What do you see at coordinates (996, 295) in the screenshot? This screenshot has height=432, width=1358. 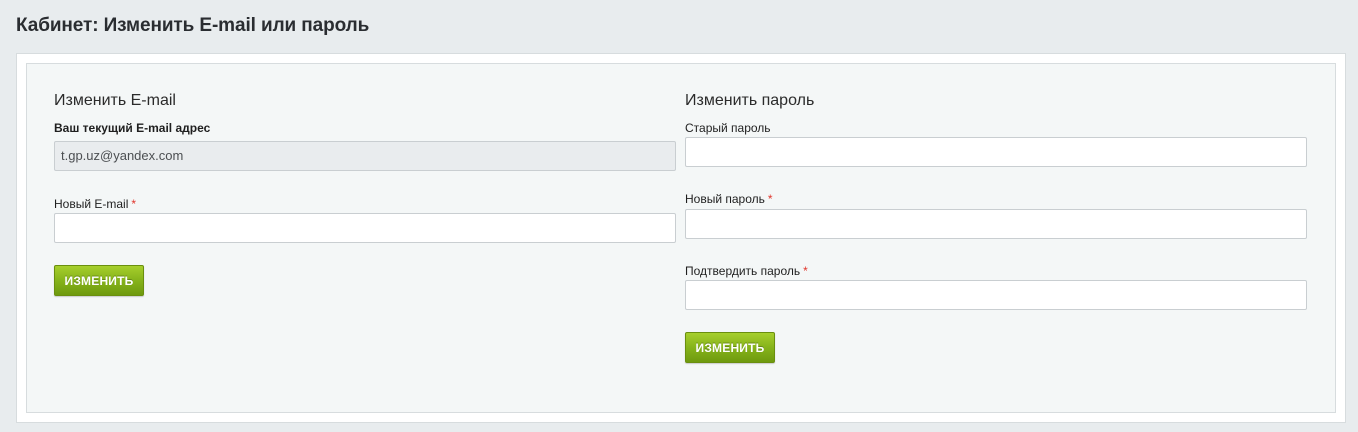 I see `confirm-password-input` at bounding box center [996, 295].